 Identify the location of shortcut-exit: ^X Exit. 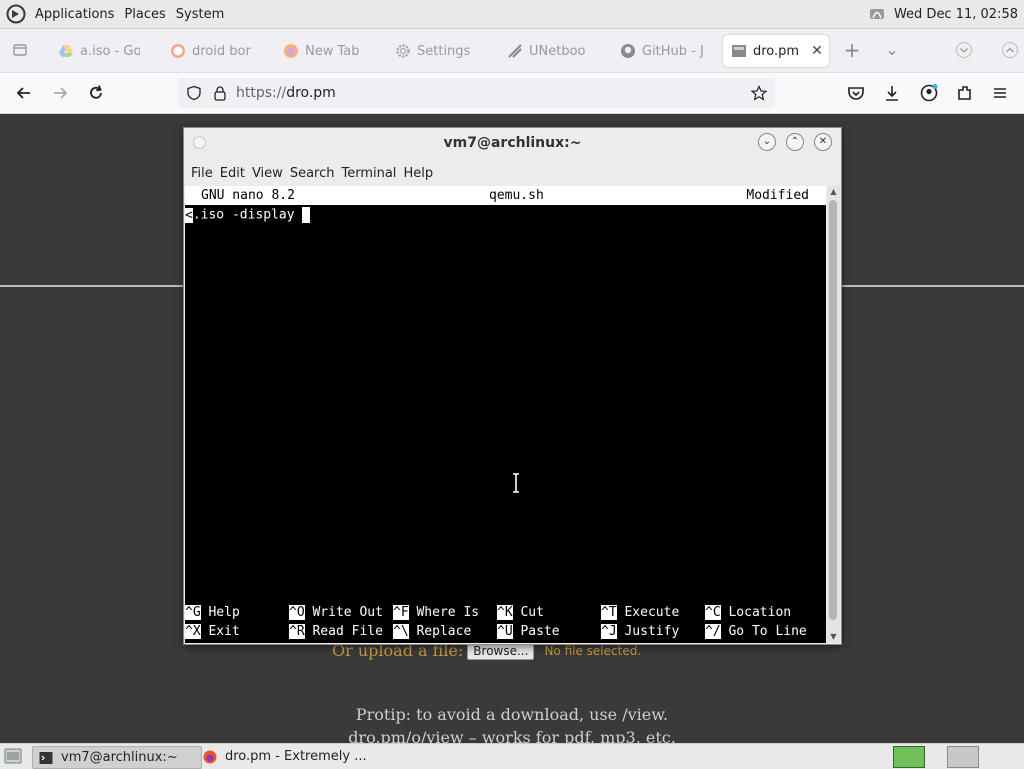
(212, 631).